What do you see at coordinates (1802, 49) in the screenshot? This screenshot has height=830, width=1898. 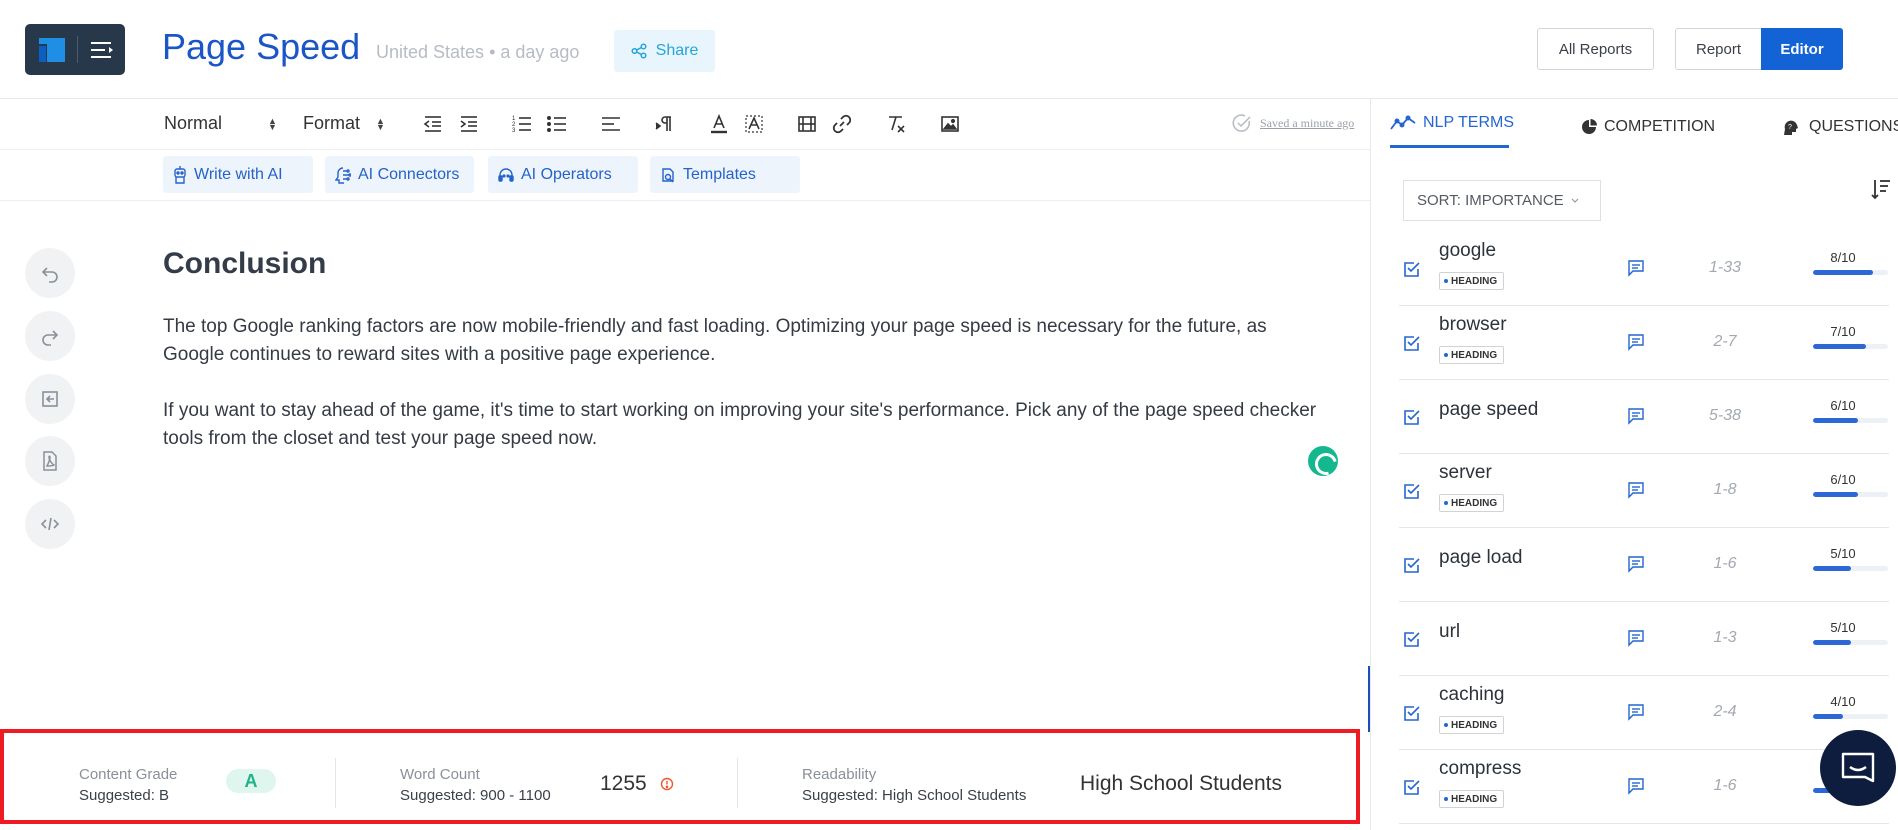 I see `editor-button: Editor` at bounding box center [1802, 49].